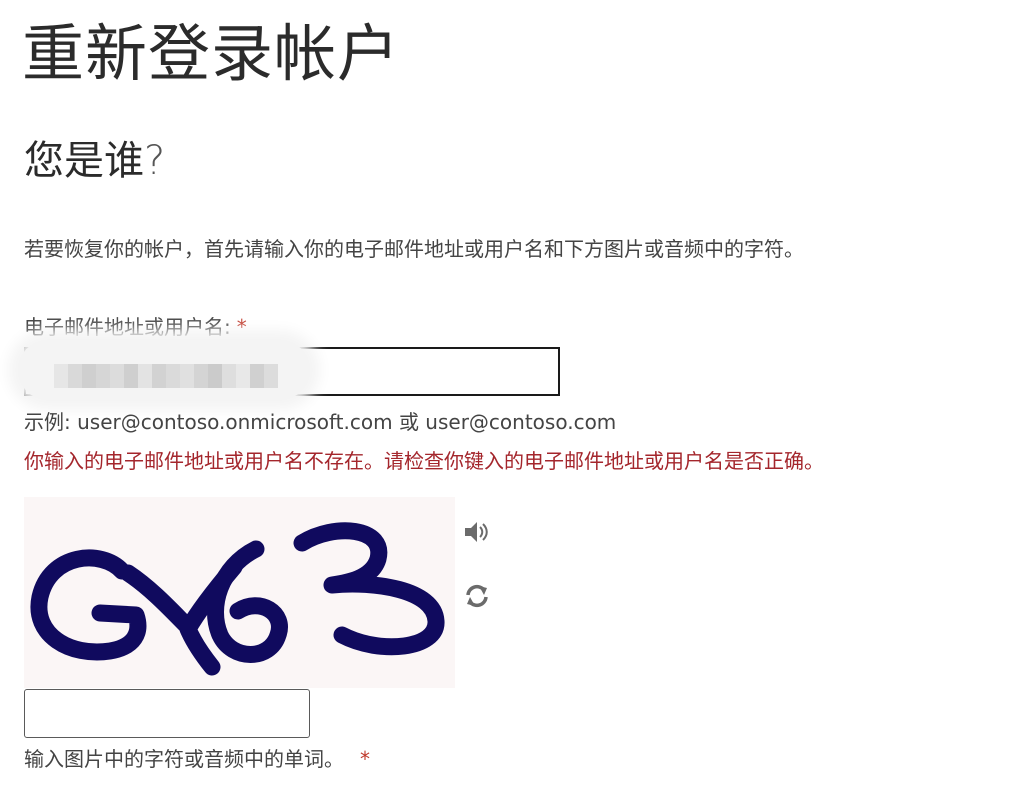  What do you see at coordinates (155, 161) in the screenshot?
I see `section-heading-mark: ?` at bounding box center [155, 161].